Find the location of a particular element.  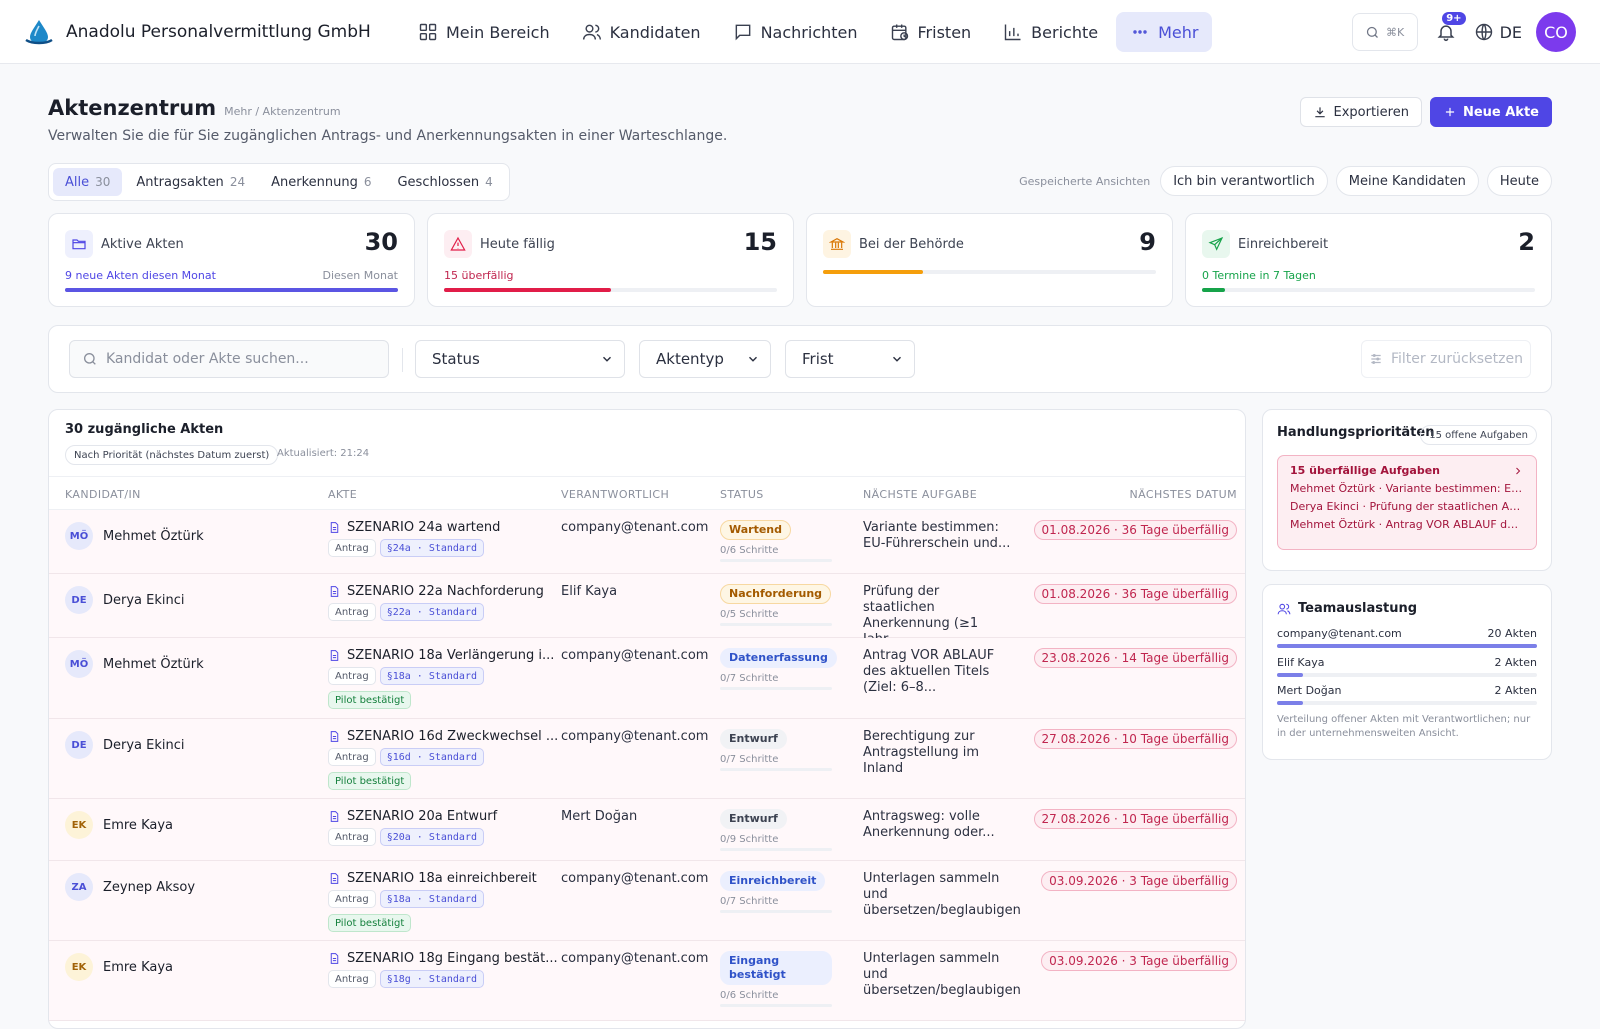

column-header: VERANTWORTLICH is located at coordinates (615, 494).